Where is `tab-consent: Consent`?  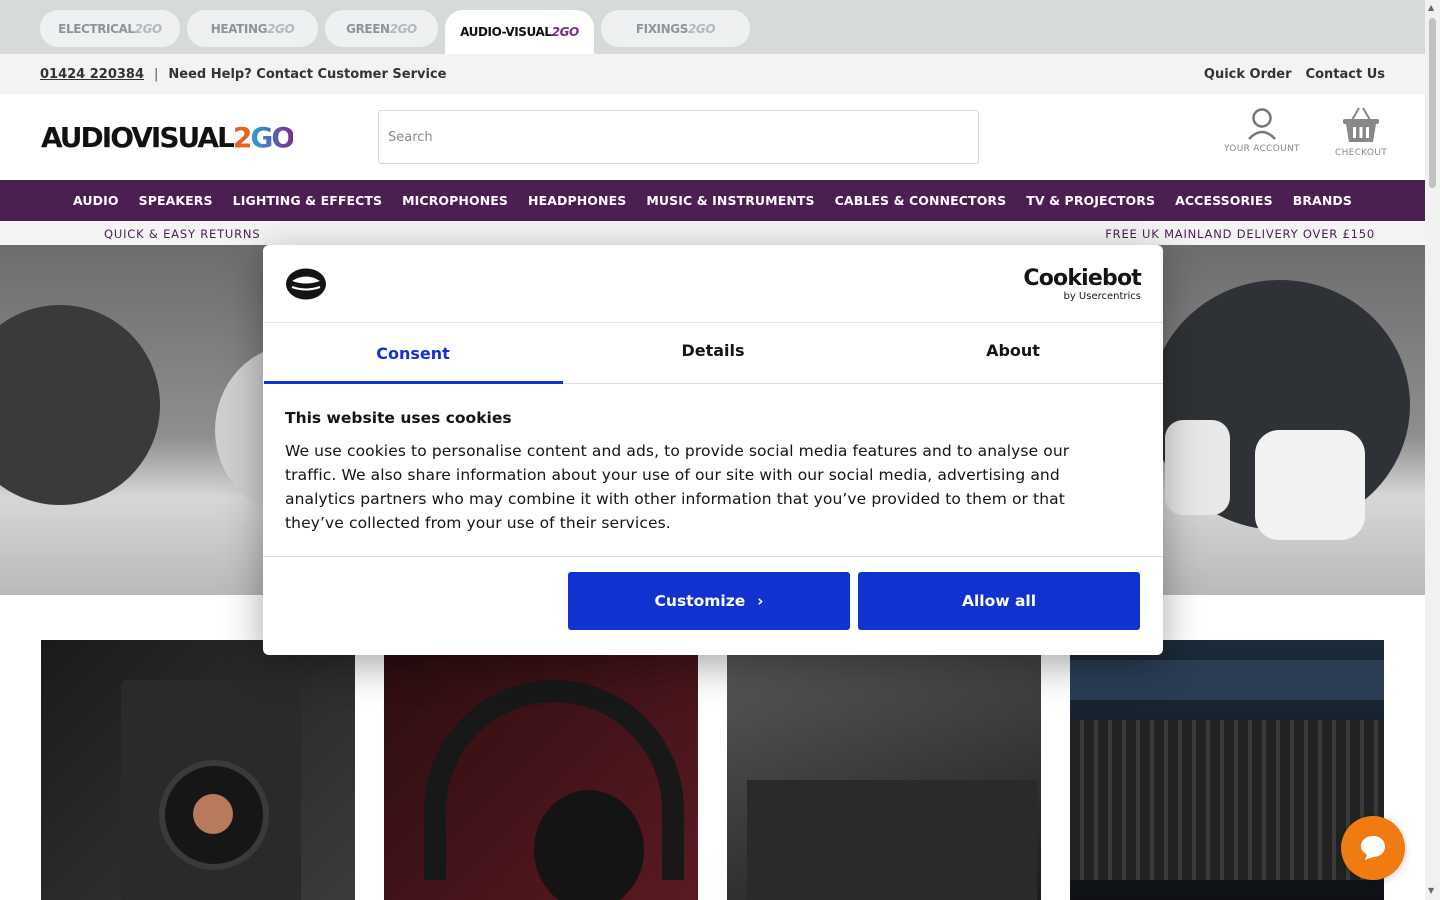
tab-consent: Consent is located at coordinates (413, 353).